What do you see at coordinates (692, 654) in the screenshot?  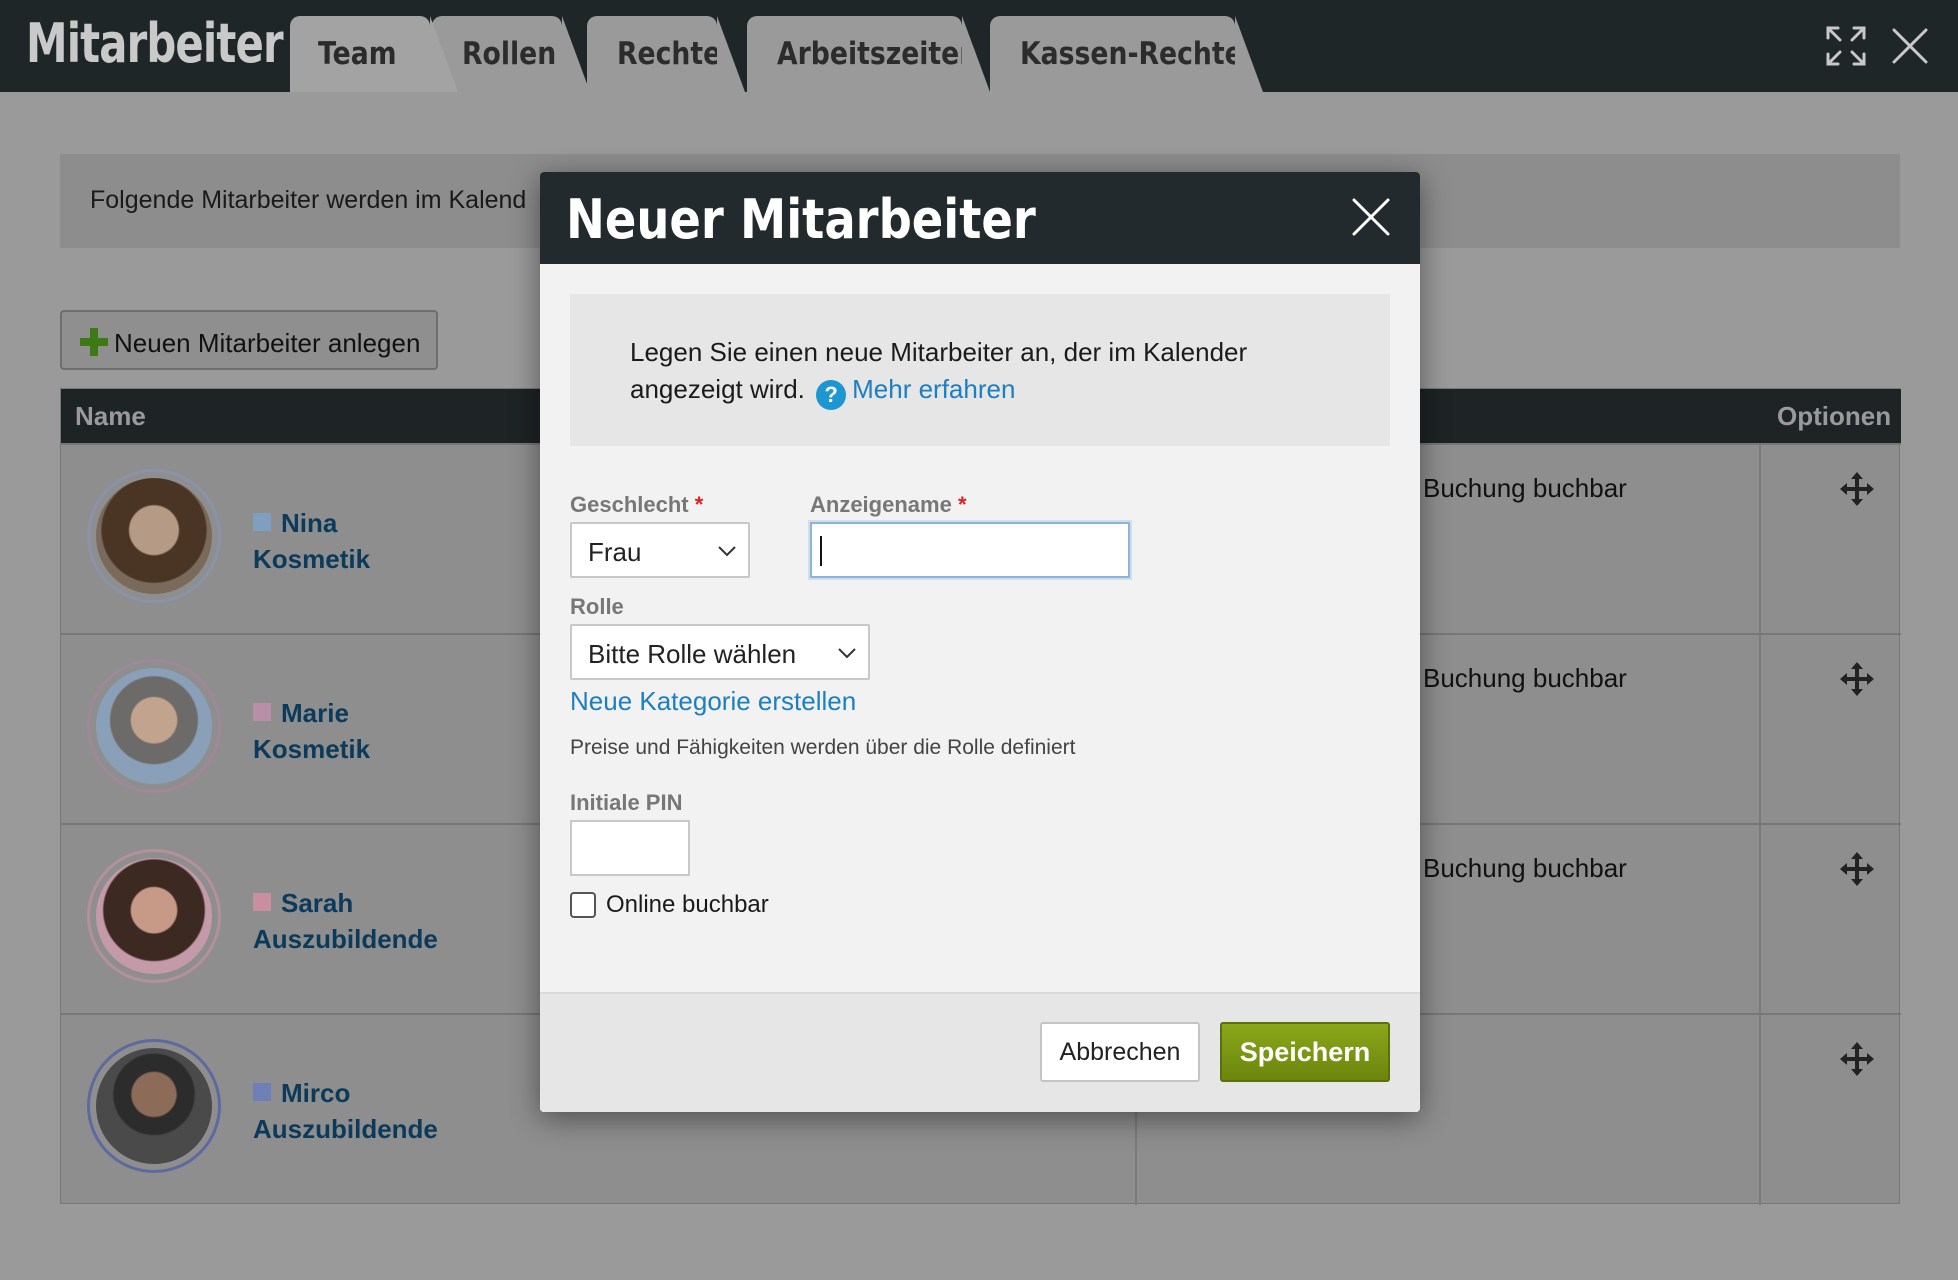 I see `role-value: Bitte Rolle wählen` at bounding box center [692, 654].